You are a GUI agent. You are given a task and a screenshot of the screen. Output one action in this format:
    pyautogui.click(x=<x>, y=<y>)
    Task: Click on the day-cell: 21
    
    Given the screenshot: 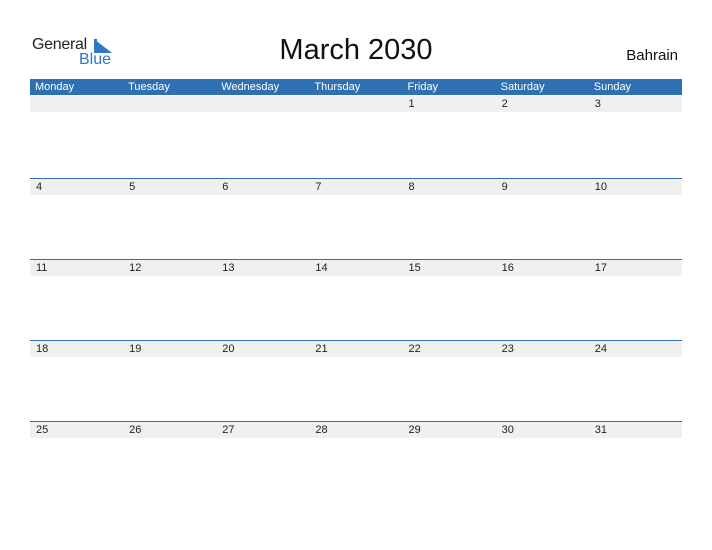 What is the action you would take?
    pyautogui.click(x=321, y=349)
    